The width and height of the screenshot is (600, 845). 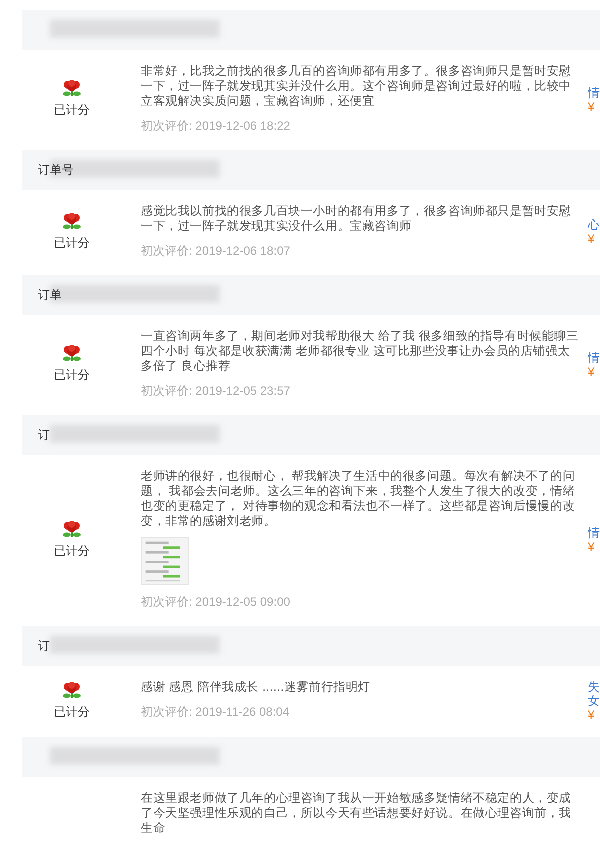 I want to click on side-text: 失, so click(x=594, y=687).